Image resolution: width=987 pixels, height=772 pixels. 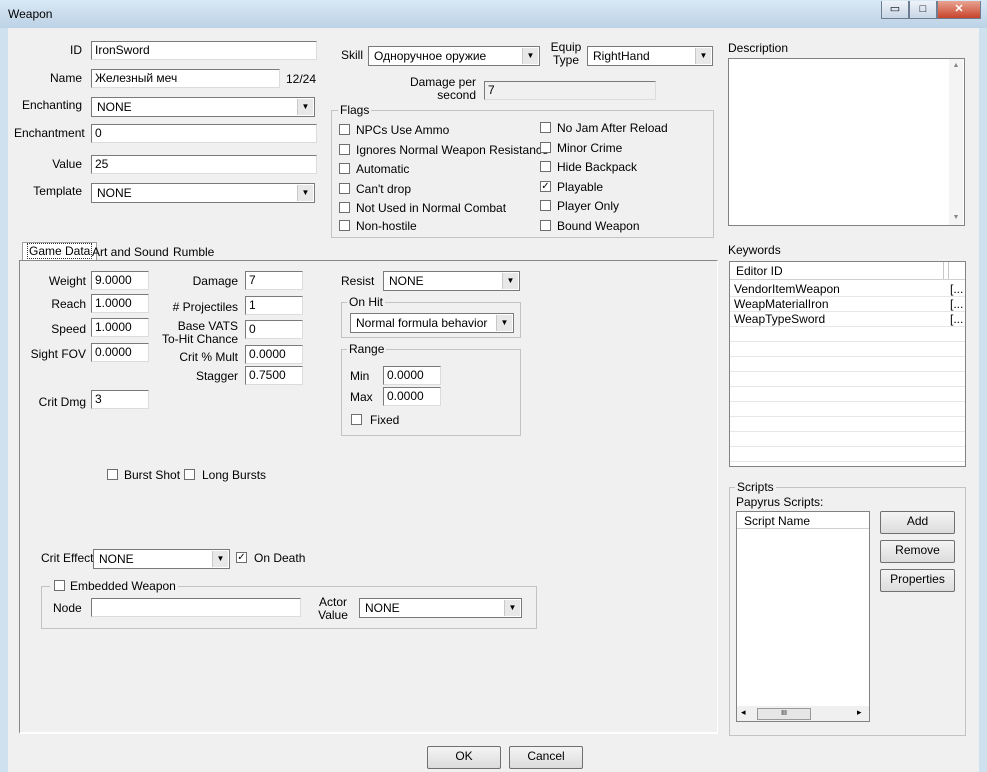 I want to click on description-scrollbar: ▲ ▼, so click(x=956, y=142).